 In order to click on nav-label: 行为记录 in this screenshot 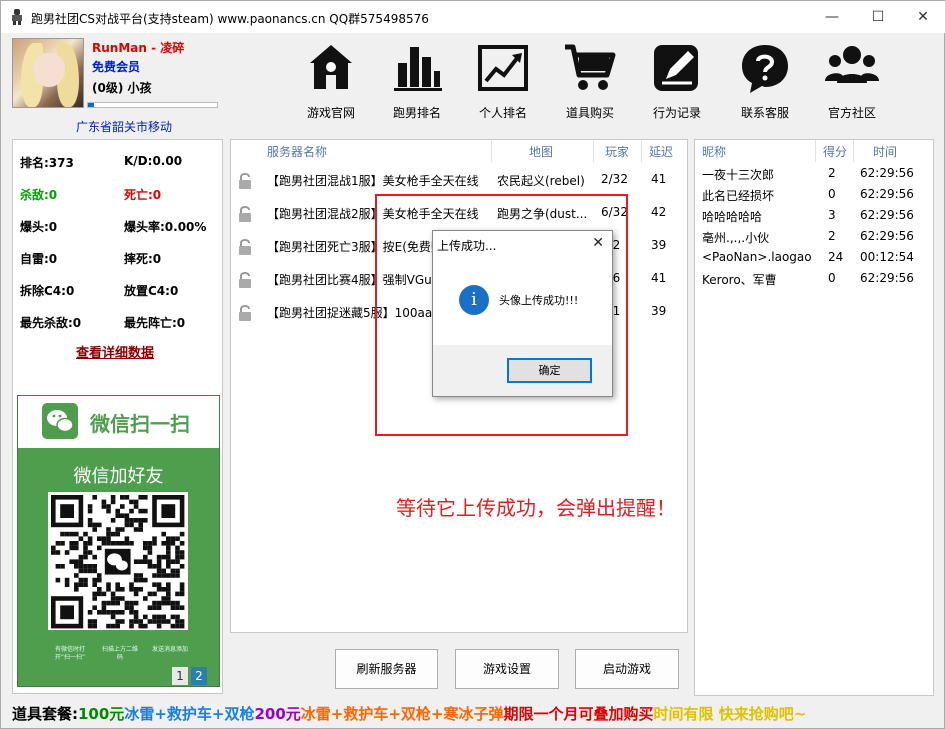, I will do `click(676, 113)`.